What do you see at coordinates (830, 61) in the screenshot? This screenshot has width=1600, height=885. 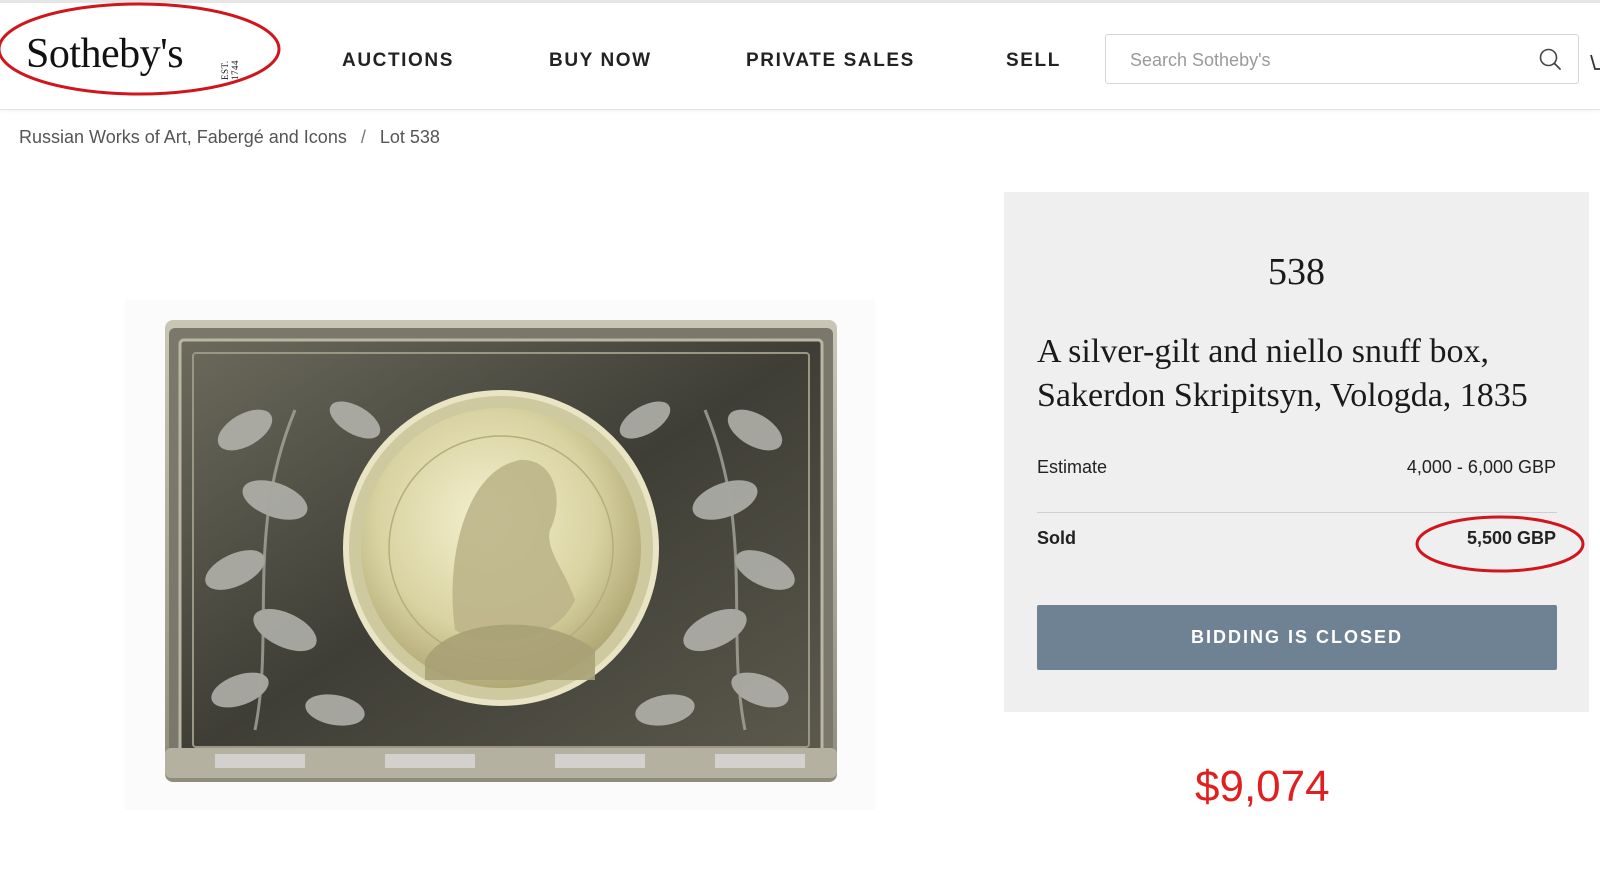 I see `nav-private-sales: PRIVATE SALES` at bounding box center [830, 61].